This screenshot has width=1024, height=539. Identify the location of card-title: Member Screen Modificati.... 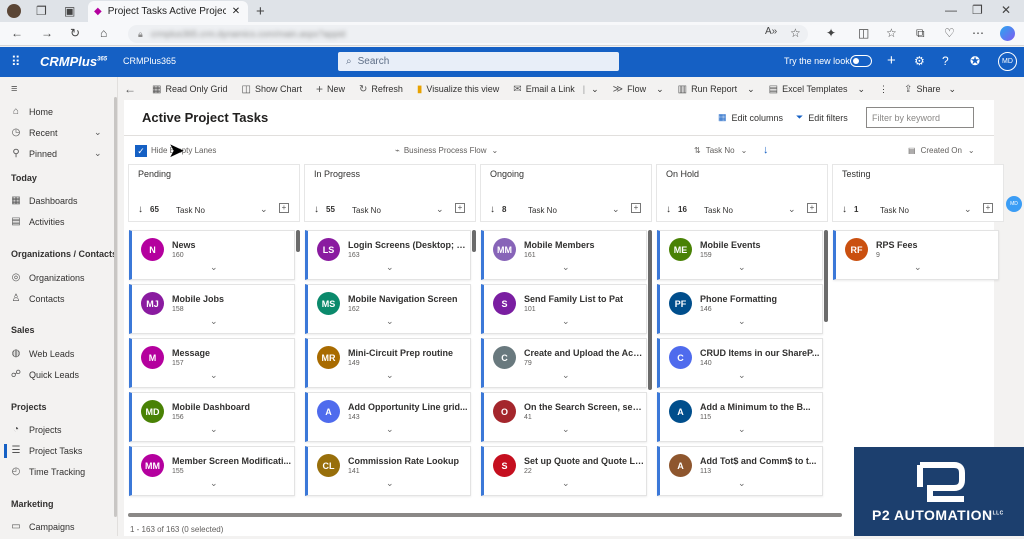
(232, 461).